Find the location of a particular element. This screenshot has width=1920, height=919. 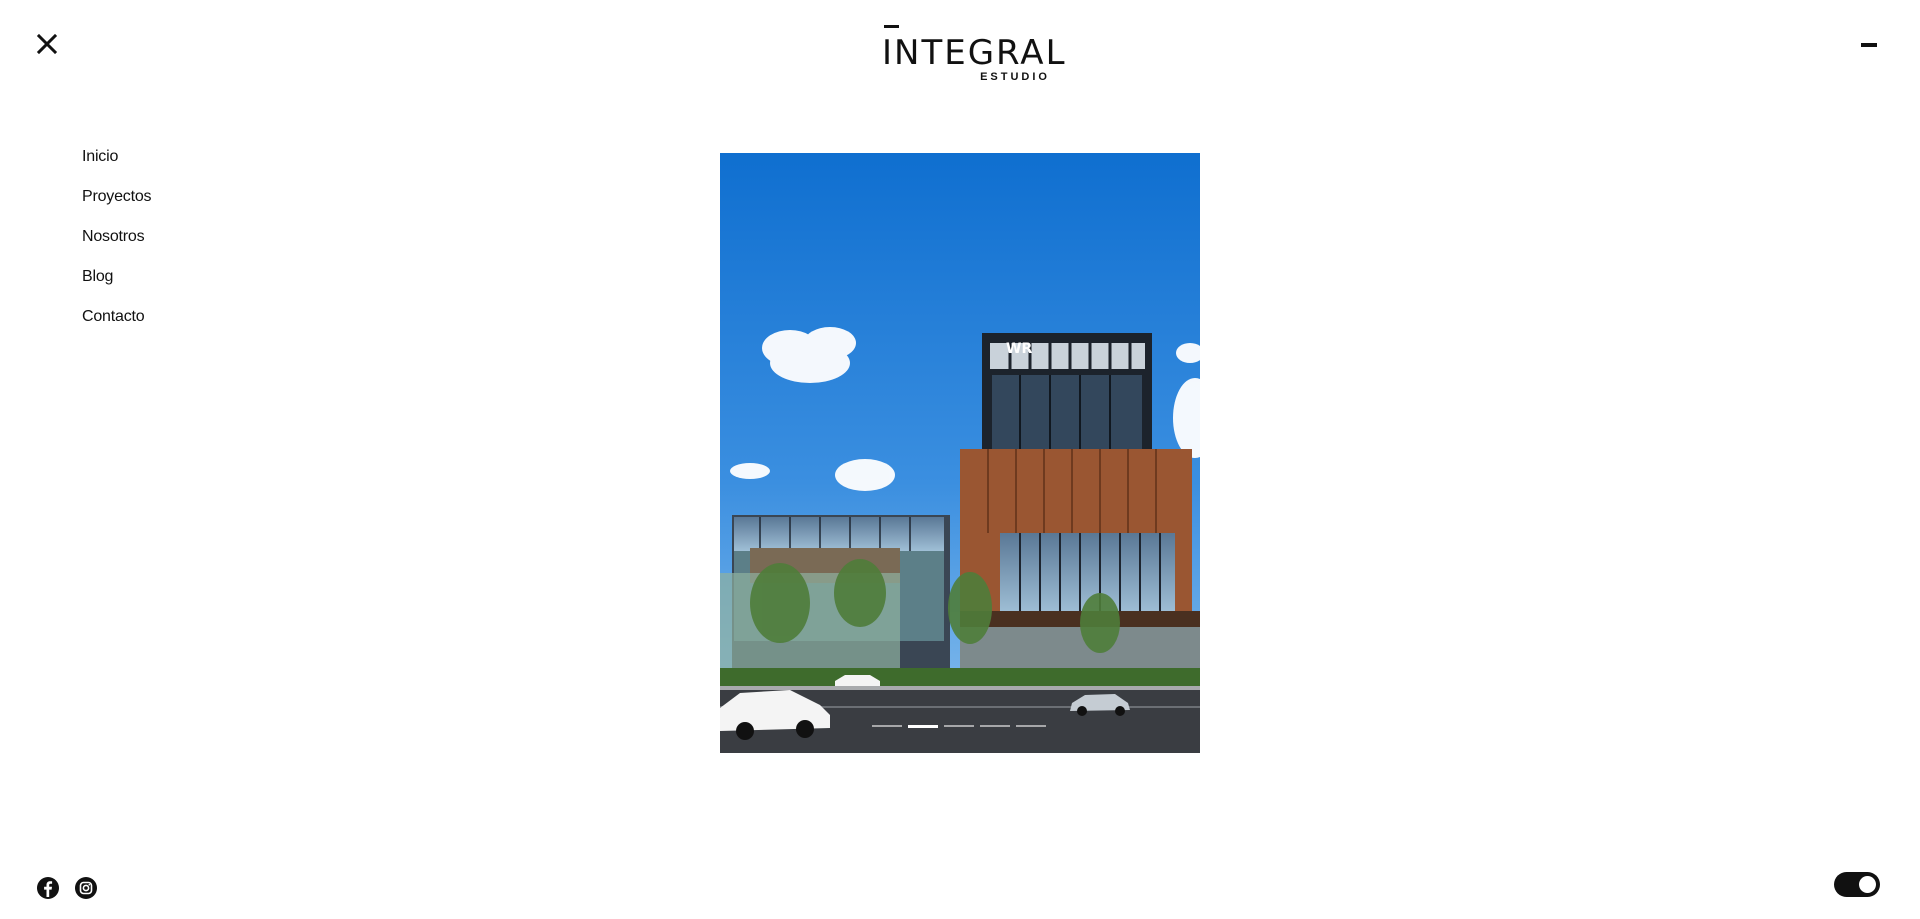

nav-item-nosotros: Nosotros is located at coordinates (116, 237).